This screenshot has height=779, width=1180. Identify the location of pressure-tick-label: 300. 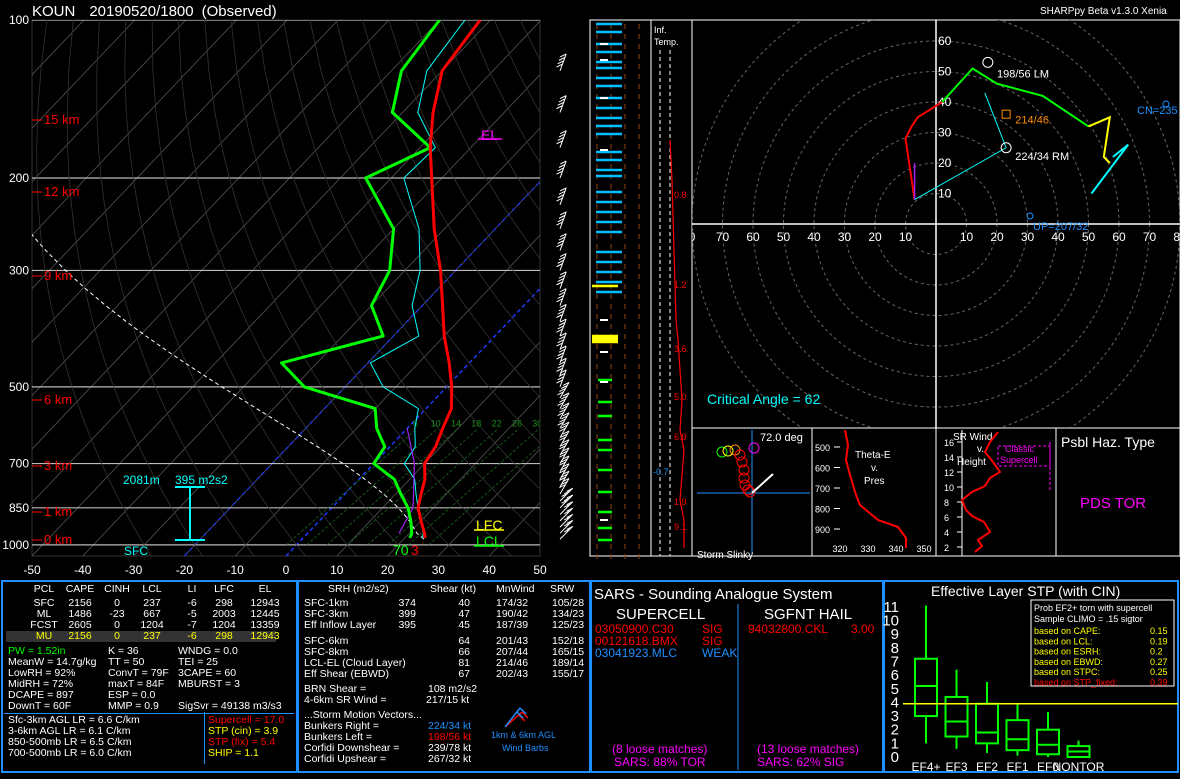
(19, 270).